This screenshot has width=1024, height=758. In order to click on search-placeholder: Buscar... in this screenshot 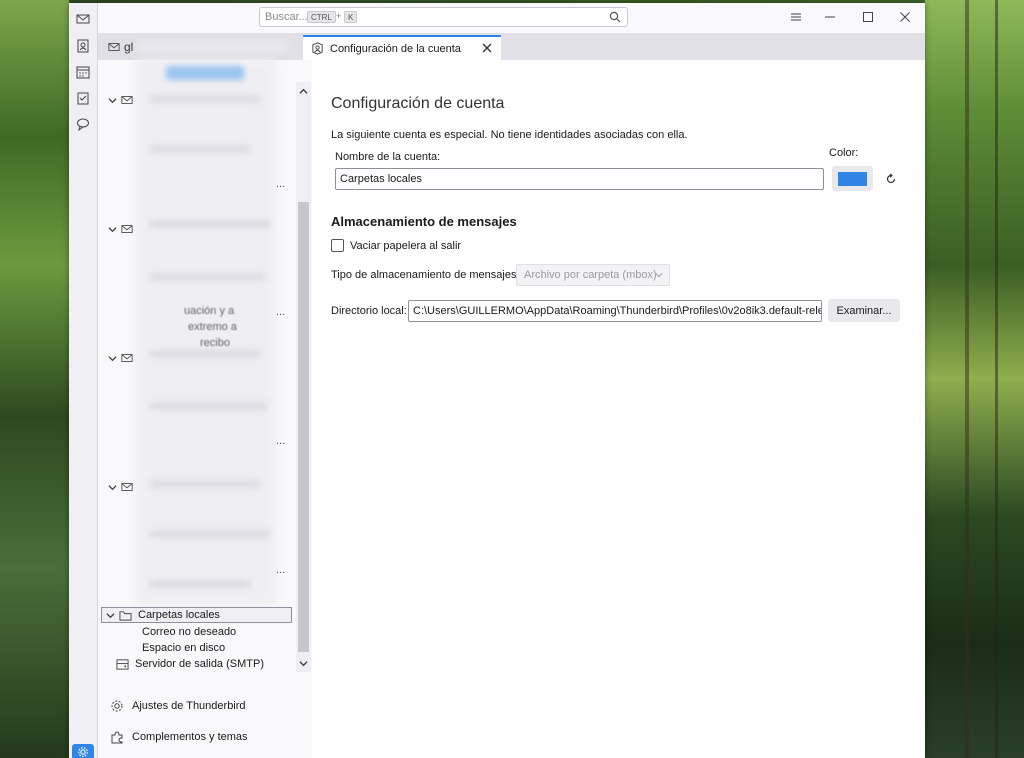, I will do `click(286, 17)`.